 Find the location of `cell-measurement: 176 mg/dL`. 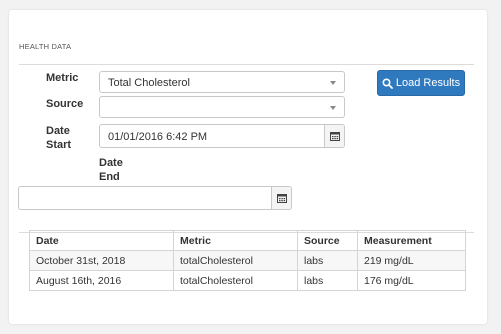

cell-measurement: 176 mg/dL is located at coordinates (411, 280).